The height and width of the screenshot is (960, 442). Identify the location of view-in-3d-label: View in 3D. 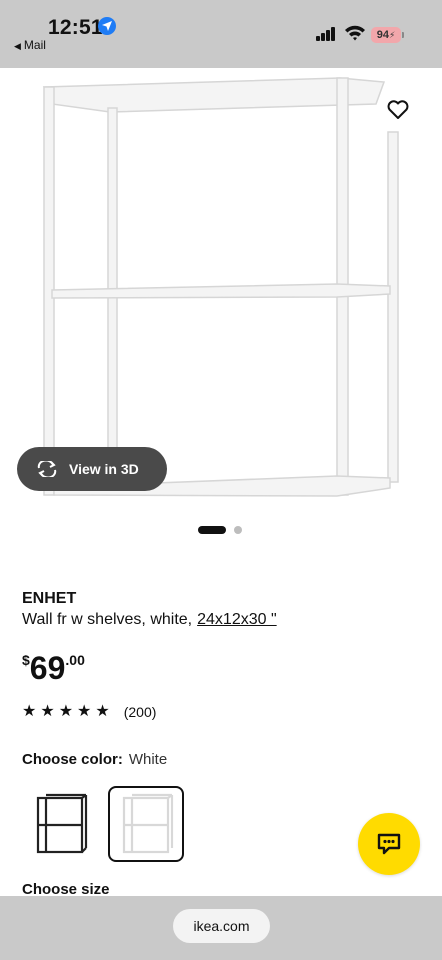
(104, 469).